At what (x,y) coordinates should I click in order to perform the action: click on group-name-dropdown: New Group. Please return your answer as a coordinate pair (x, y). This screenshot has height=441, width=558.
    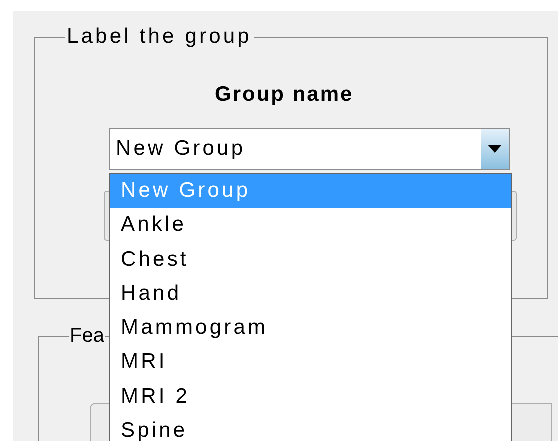
    Looking at the image, I should click on (309, 149).